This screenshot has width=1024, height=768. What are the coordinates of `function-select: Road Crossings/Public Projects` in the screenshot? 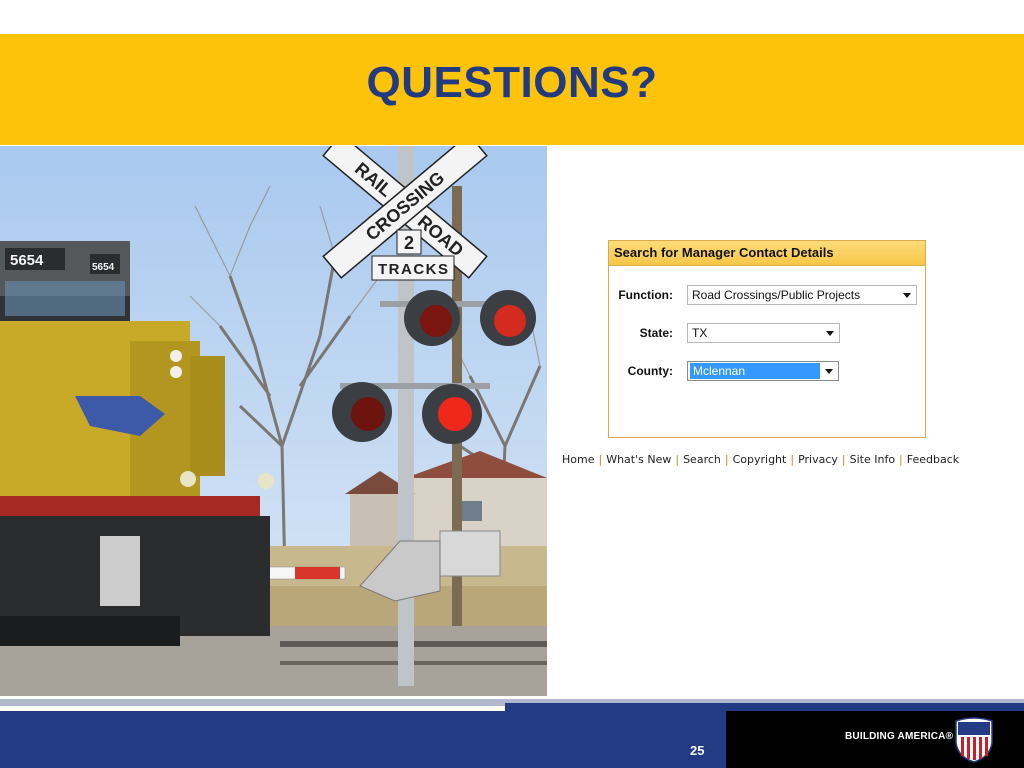 It's located at (802, 295).